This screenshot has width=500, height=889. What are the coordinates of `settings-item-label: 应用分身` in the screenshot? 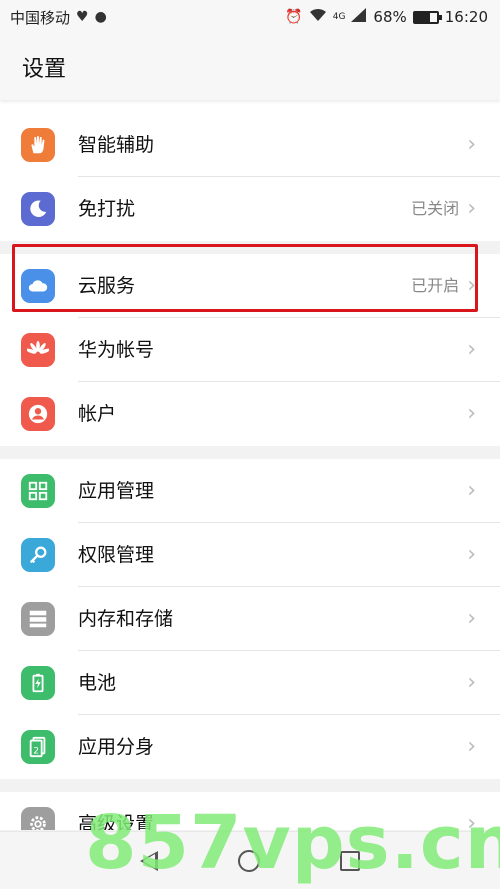 It's located at (116, 747).